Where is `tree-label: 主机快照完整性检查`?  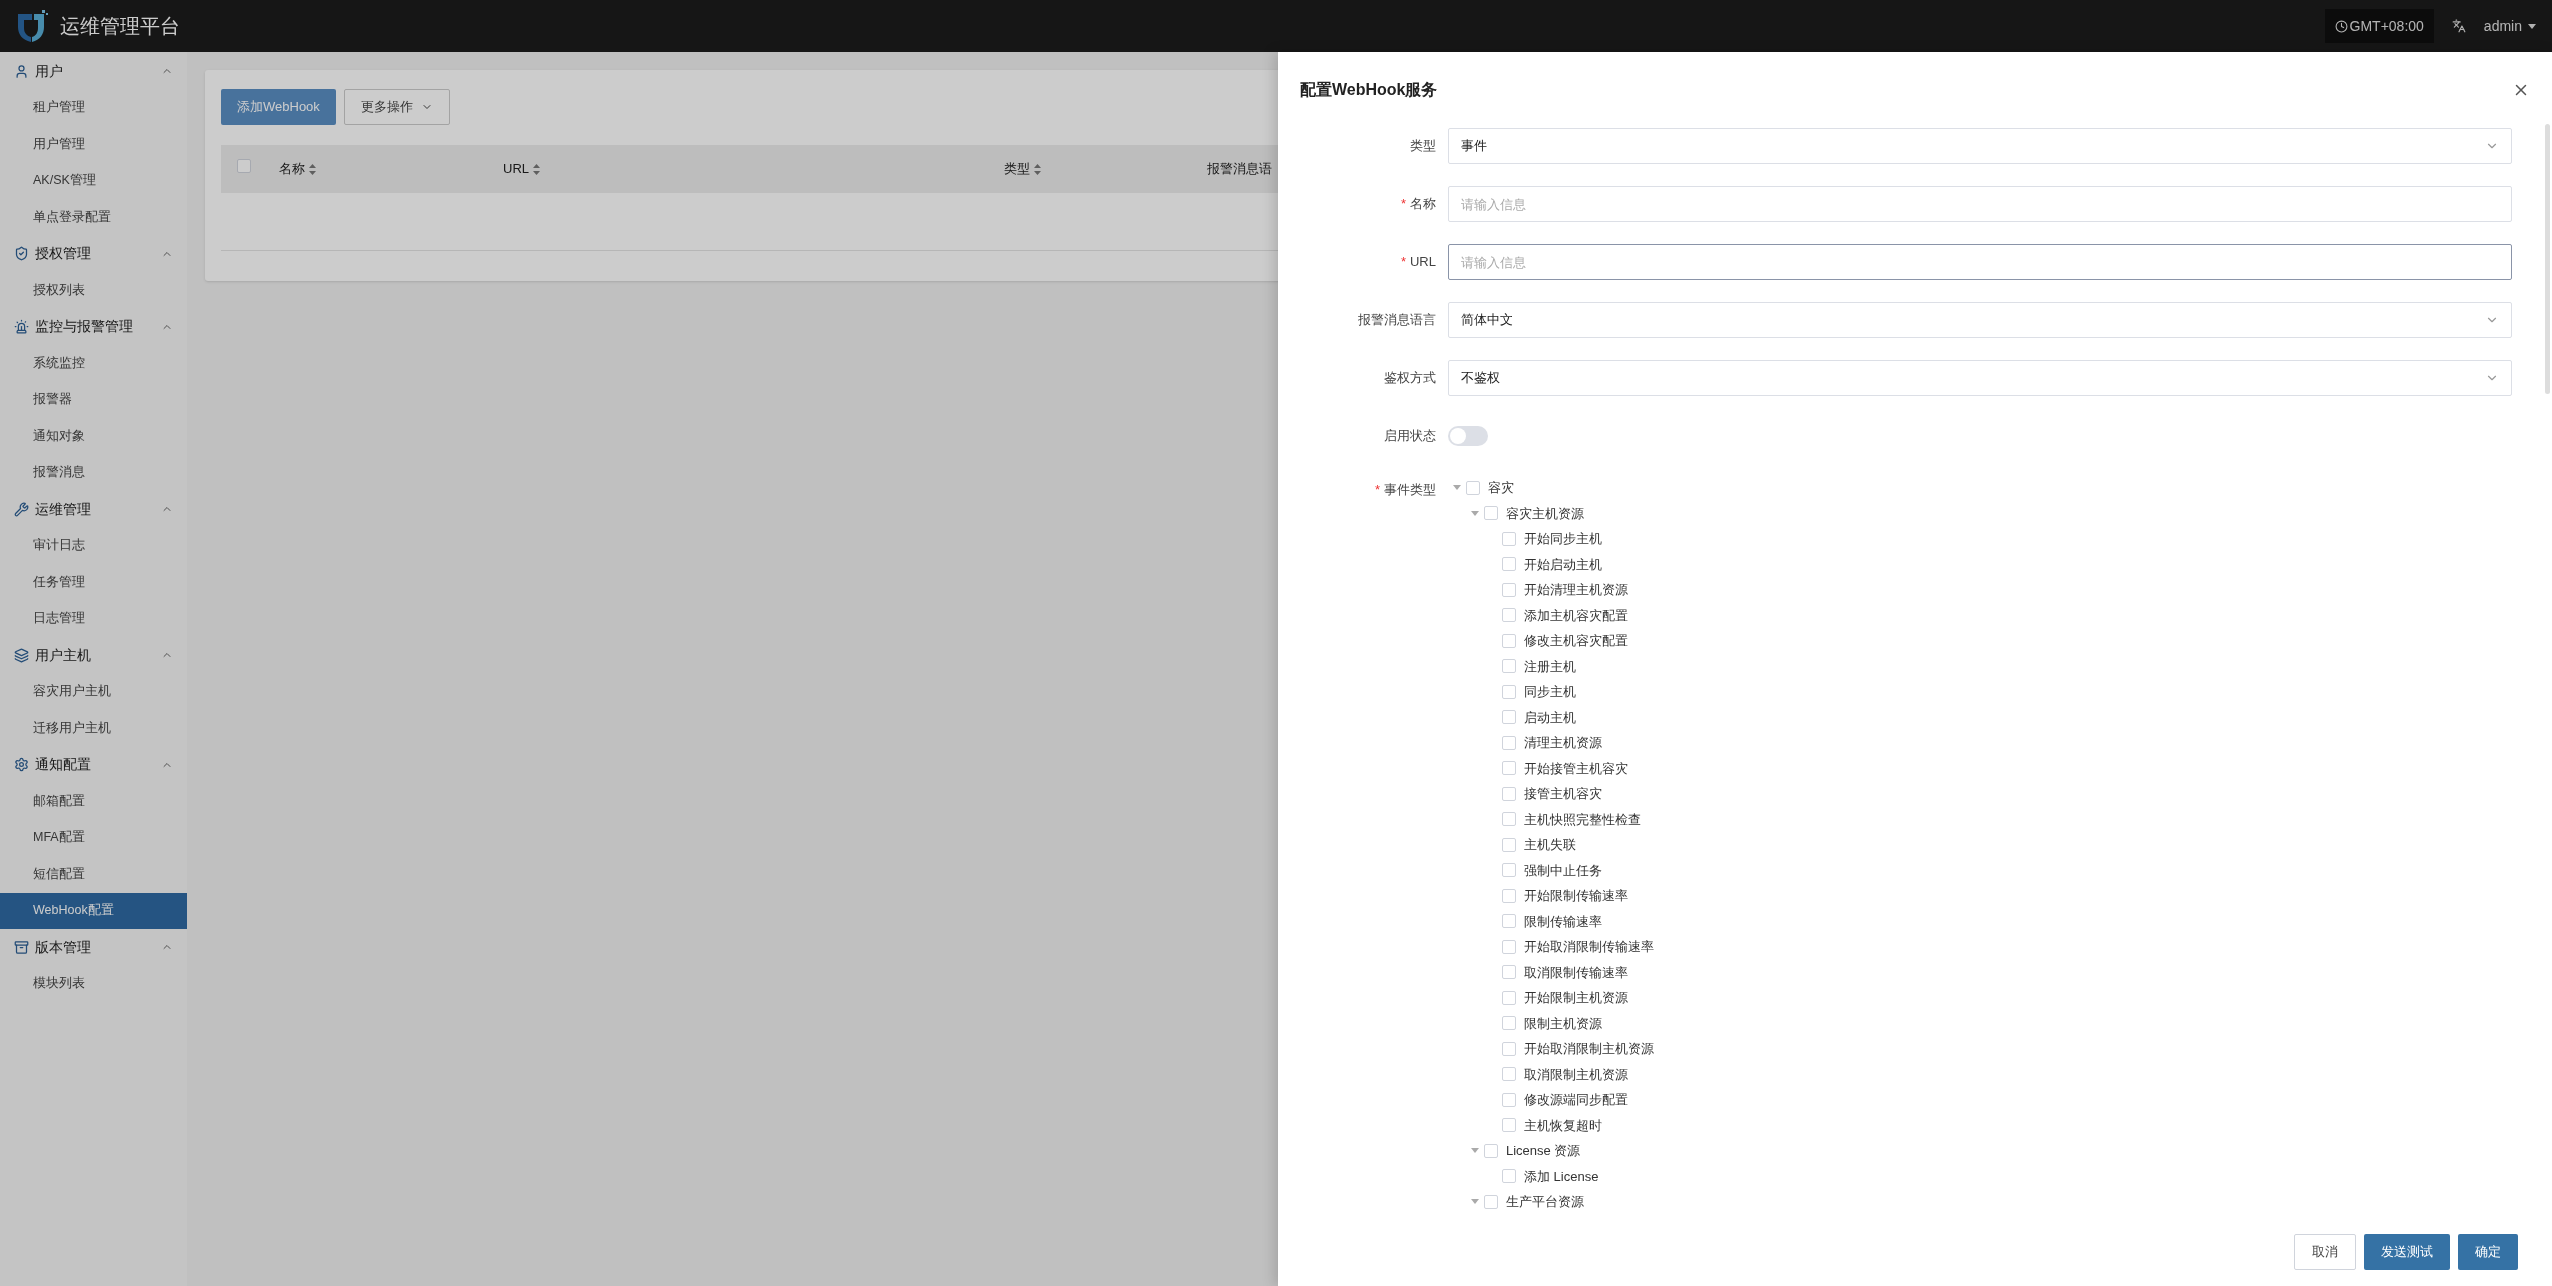
tree-label: 主机快照完整性检查 is located at coordinates (1582, 819).